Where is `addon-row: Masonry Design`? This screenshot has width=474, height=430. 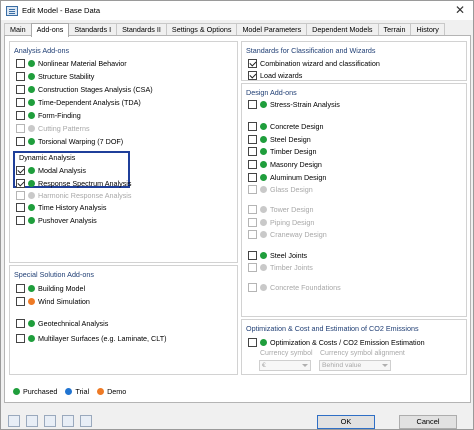
addon-row: Masonry Design is located at coordinates (285, 164).